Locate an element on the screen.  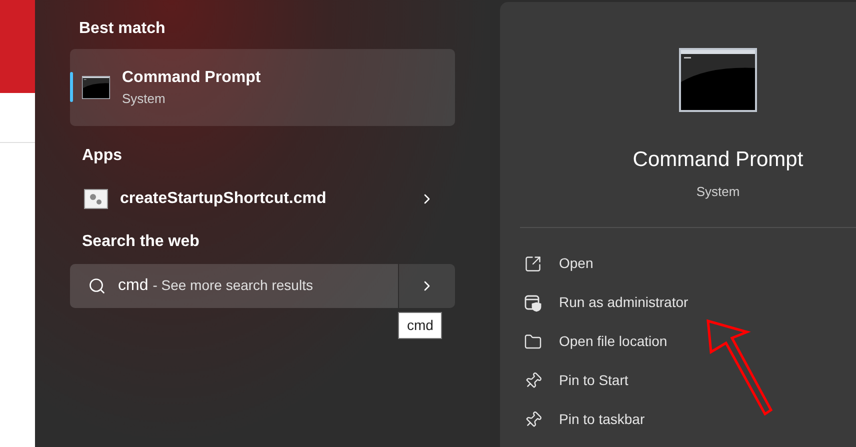
action-item: Open is located at coordinates (690, 263).